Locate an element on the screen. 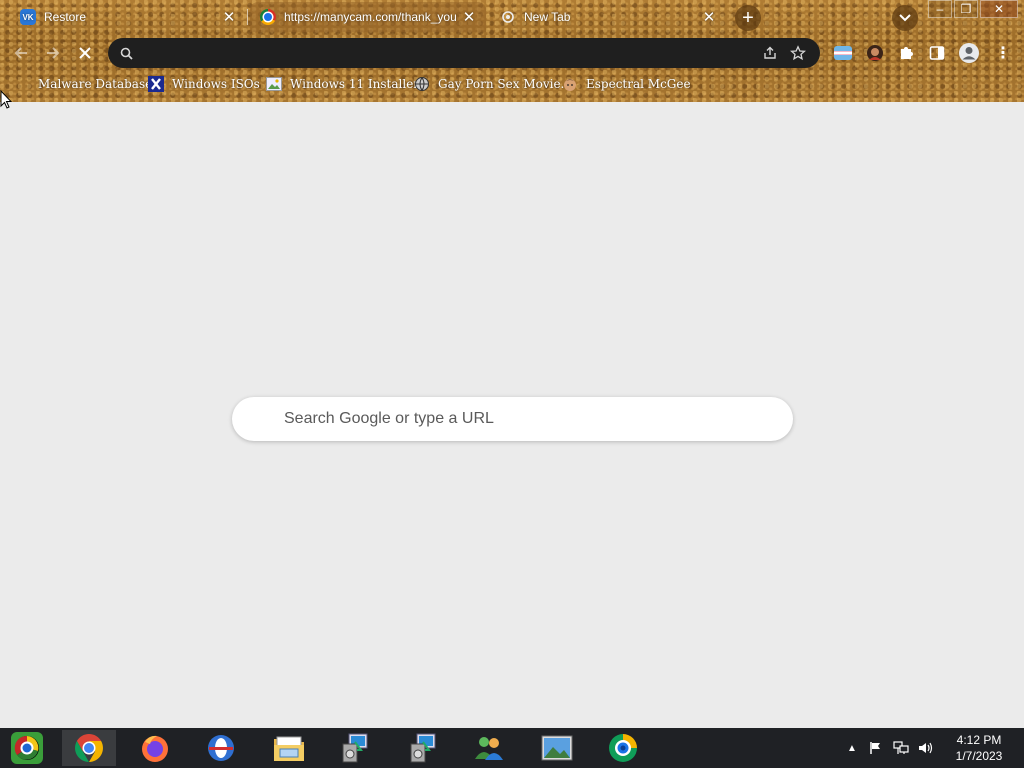 The height and width of the screenshot is (768, 1024). bookmark-windows-isos: Windows ISOs is located at coordinates (204, 84).